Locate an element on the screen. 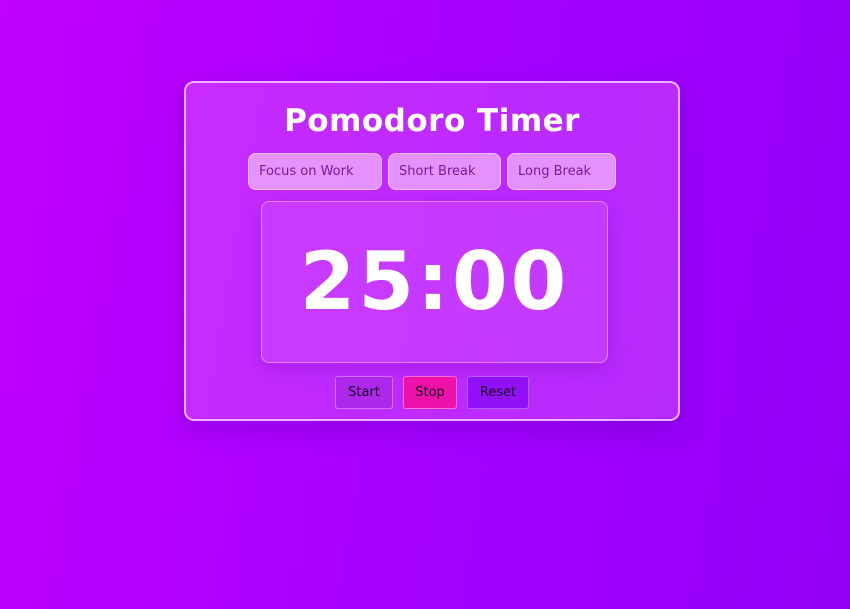  reset-button: Reset is located at coordinates (498, 392).